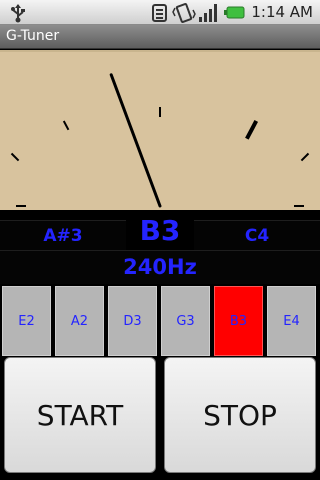  What do you see at coordinates (132, 321) in the screenshot?
I see `string-button-d3: D3` at bounding box center [132, 321].